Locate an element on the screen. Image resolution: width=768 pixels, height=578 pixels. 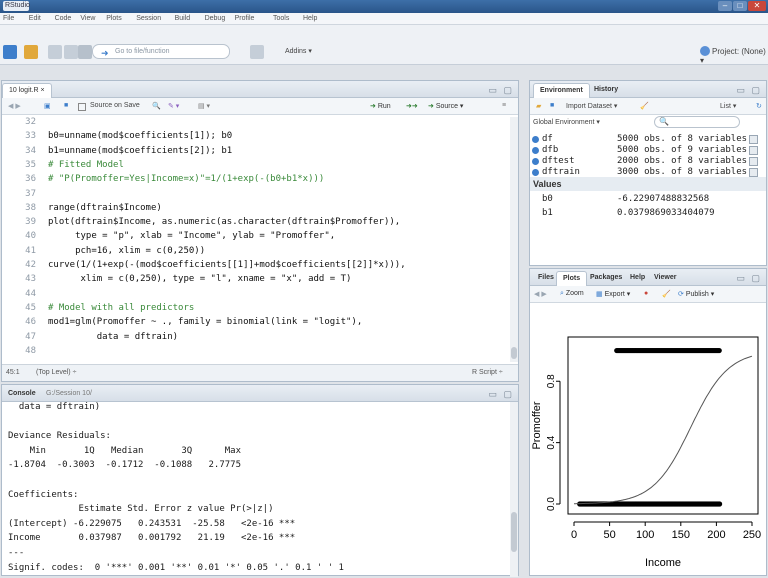
code-line: 45 # Model with all predictors is located at coordinates (257, 308).